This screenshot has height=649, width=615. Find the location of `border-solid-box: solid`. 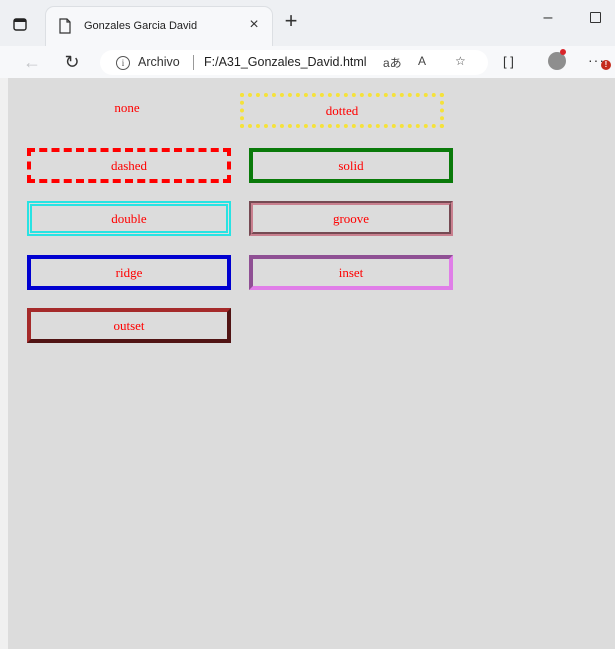

border-solid-box: solid is located at coordinates (351, 165).